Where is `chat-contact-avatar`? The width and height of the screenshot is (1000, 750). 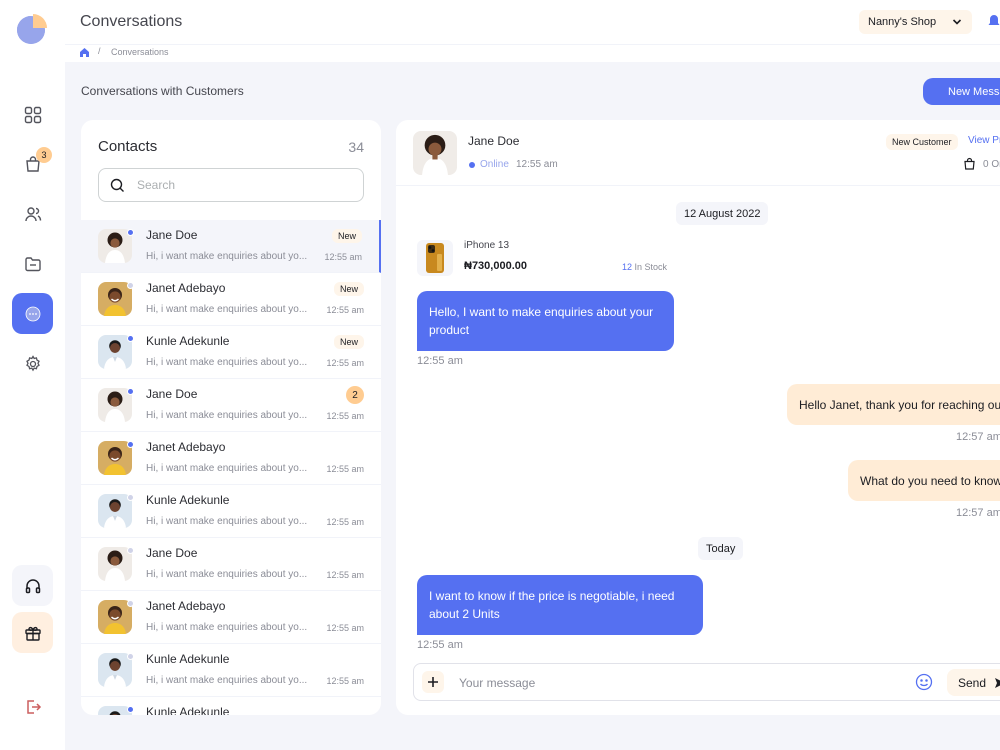
chat-contact-avatar is located at coordinates (435, 153).